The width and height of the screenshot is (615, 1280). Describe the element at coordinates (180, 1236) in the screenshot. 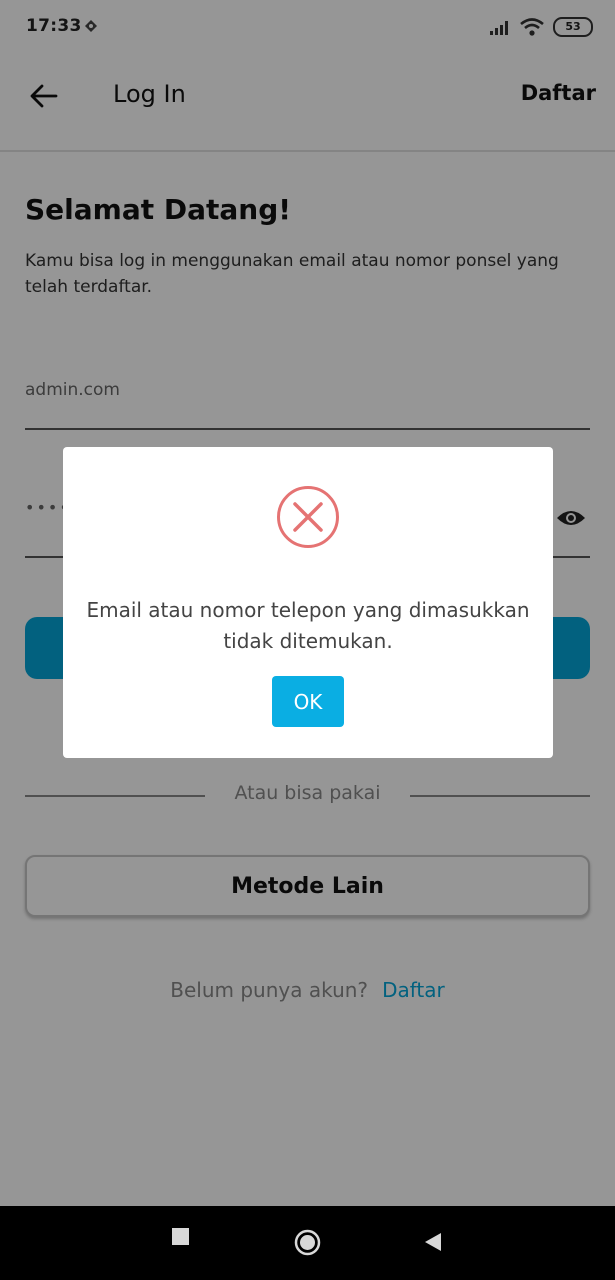

I see `recents-icon` at that location.